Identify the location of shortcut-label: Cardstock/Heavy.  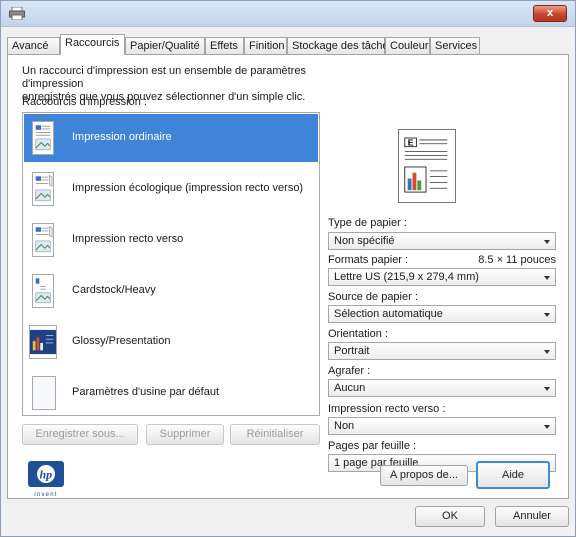
(114, 290).